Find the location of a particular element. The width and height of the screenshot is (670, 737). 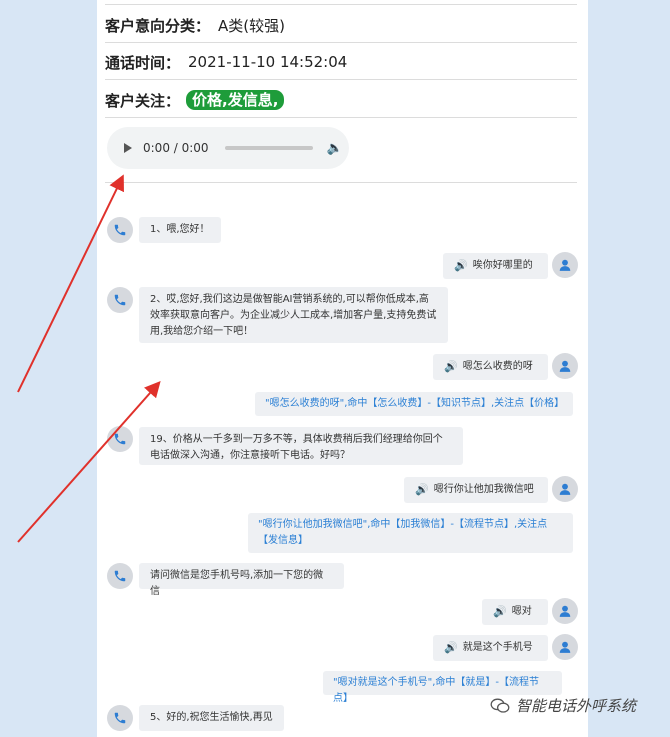

watermark: 智能电话外呼系统 is located at coordinates (563, 705).